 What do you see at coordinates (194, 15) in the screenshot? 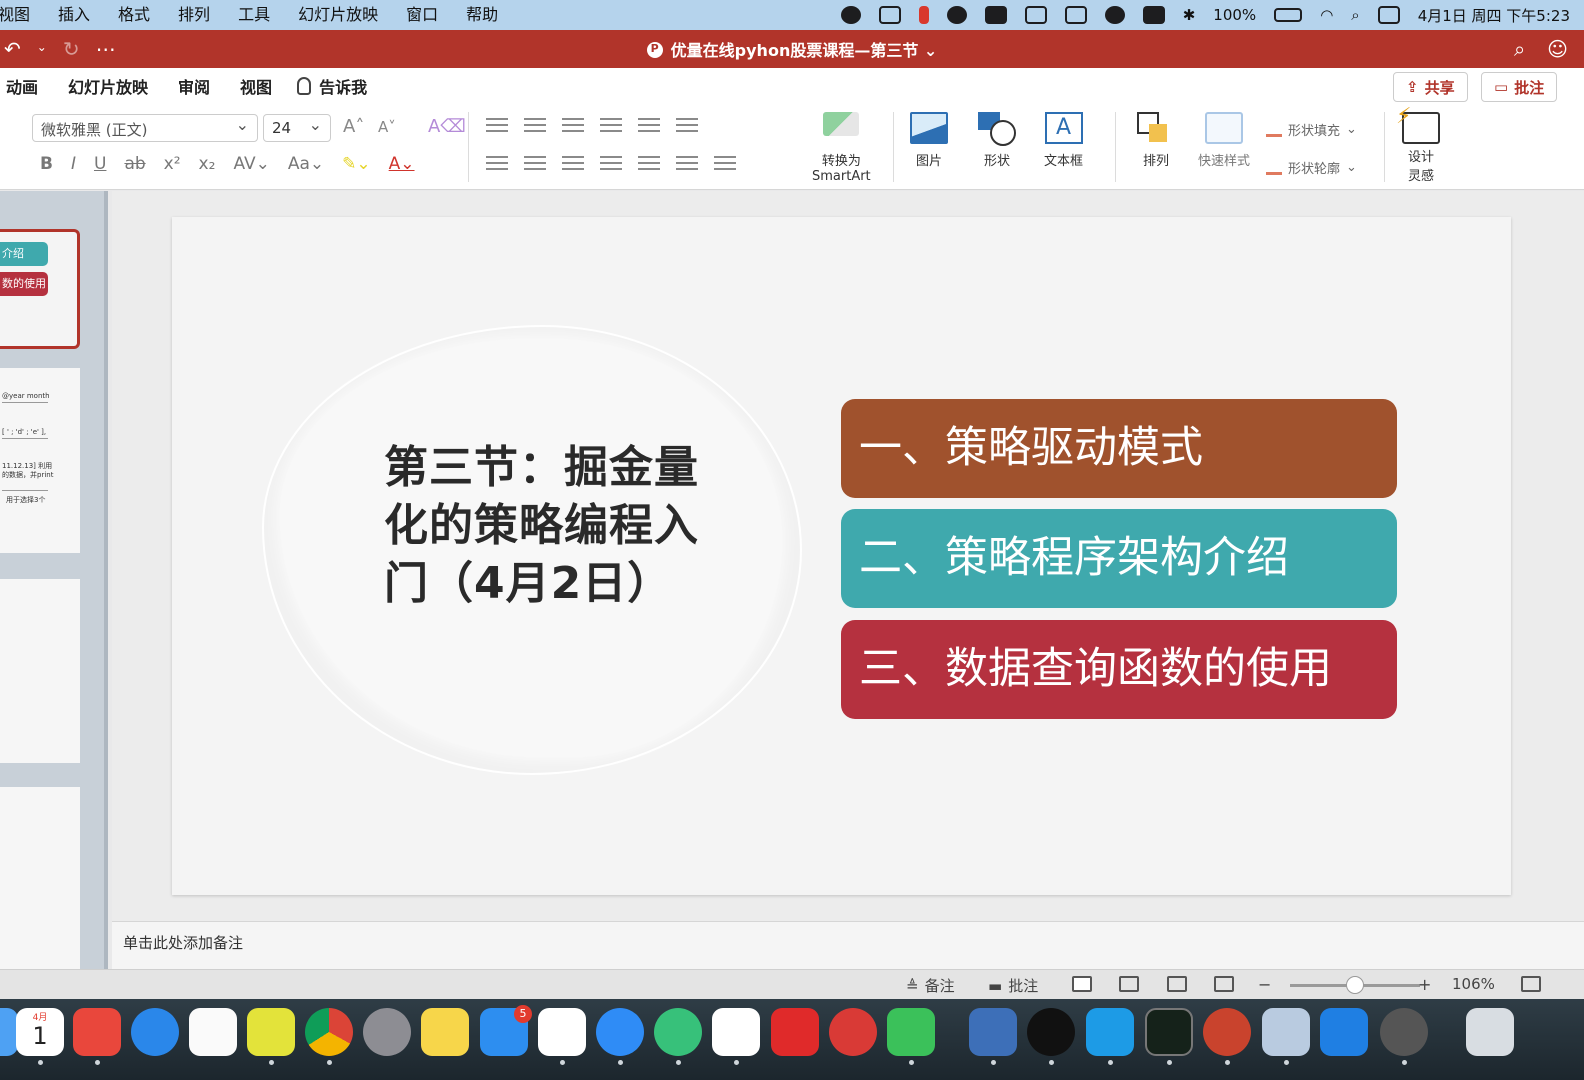
I see `menu-arrange: 排列` at bounding box center [194, 15].